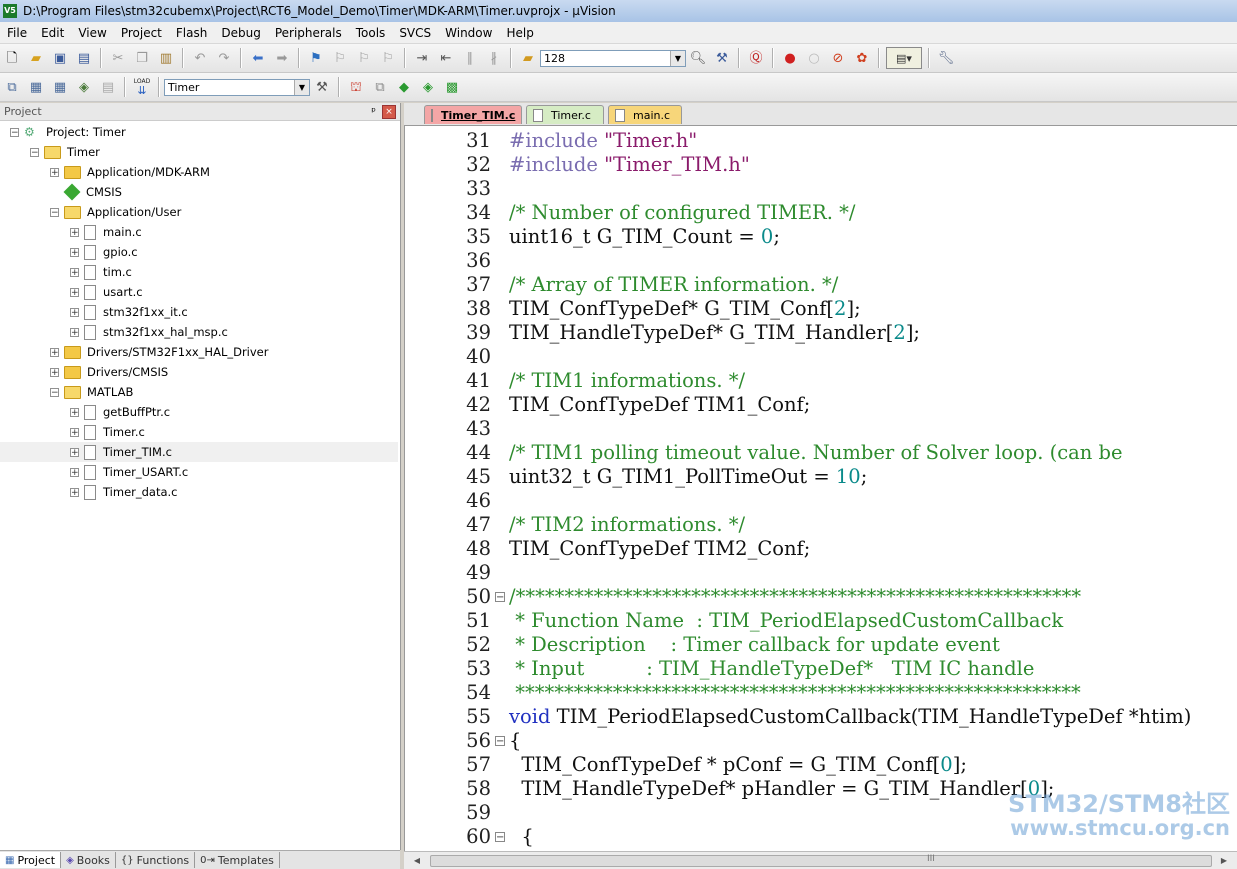  What do you see at coordinates (698, 58) in the screenshot?
I see `find-icon: 🔍︎` at bounding box center [698, 58].